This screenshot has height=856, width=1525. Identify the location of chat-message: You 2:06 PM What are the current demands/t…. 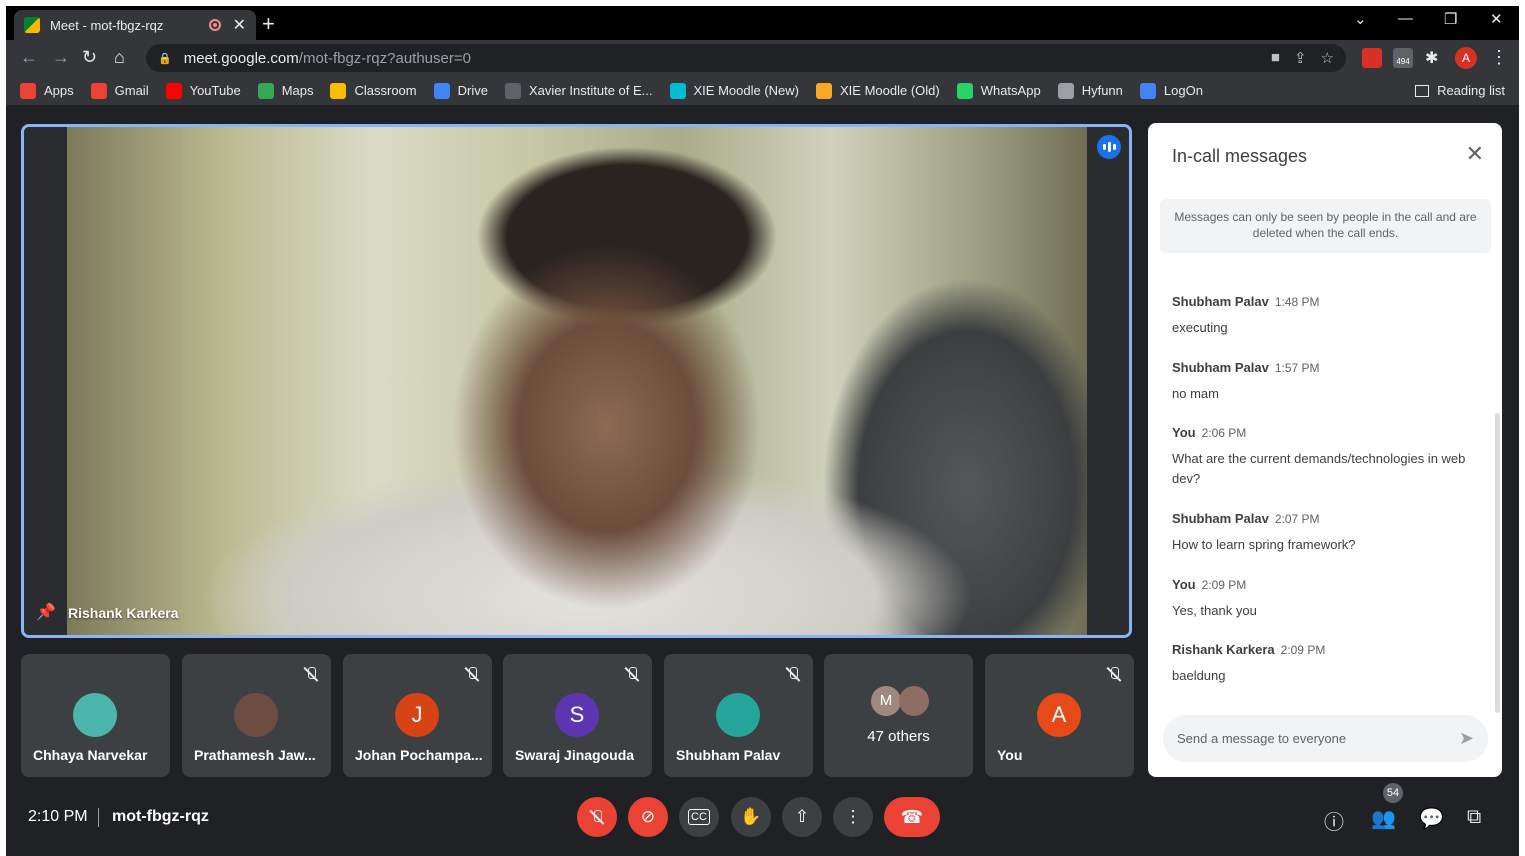
(1322, 456).